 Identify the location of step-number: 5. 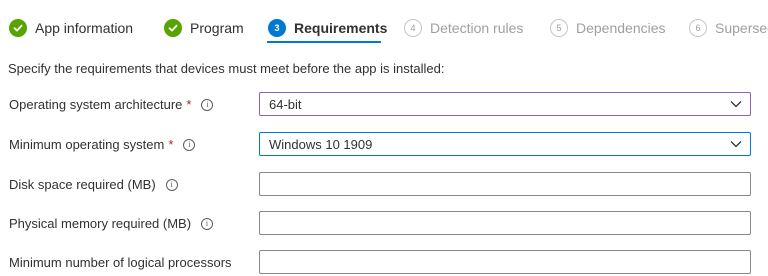
(559, 28).